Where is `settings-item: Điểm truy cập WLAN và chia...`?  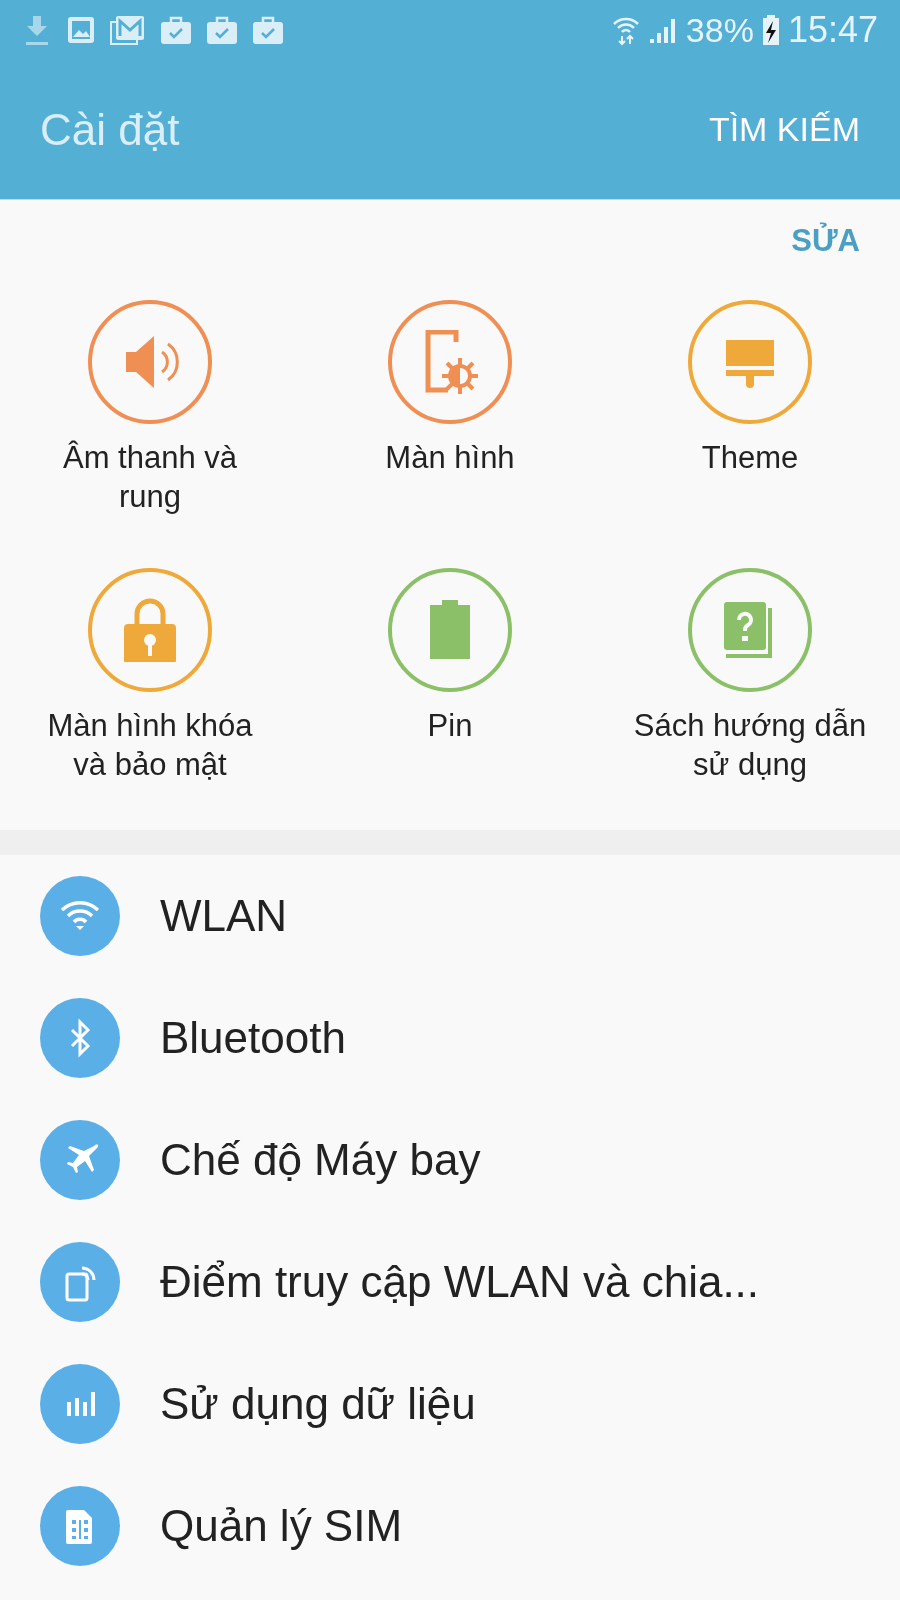 settings-item: Điểm truy cập WLAN và chia... is located at coordinates (450, 1282).